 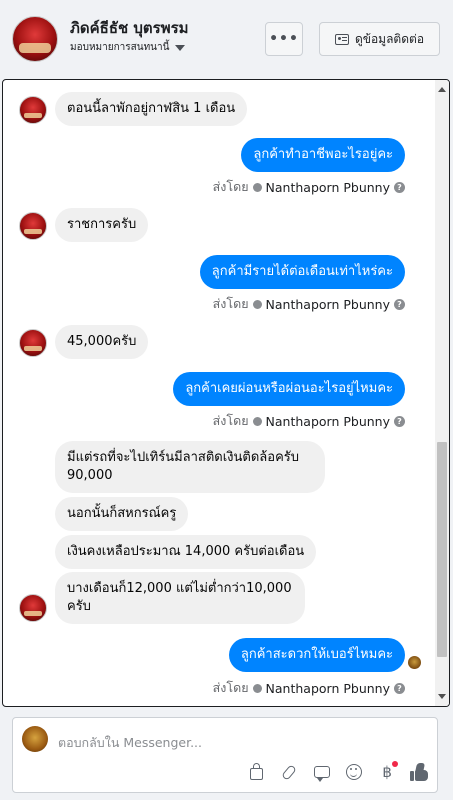 What do you see at coordinates (102, 342) in the screenshot?
I see `incoming-message: 45,000ครับ` at bounding box center [102, 342].